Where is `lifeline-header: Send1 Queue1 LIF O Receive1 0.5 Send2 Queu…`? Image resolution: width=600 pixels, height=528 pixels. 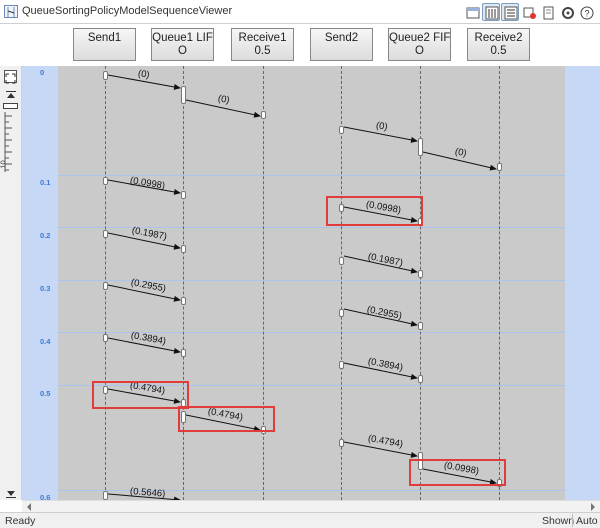 lifeline-header: Send1 Queue1 LIF O Receive1 0.5 Send2 Queu… is located at coordinates (300, 45).